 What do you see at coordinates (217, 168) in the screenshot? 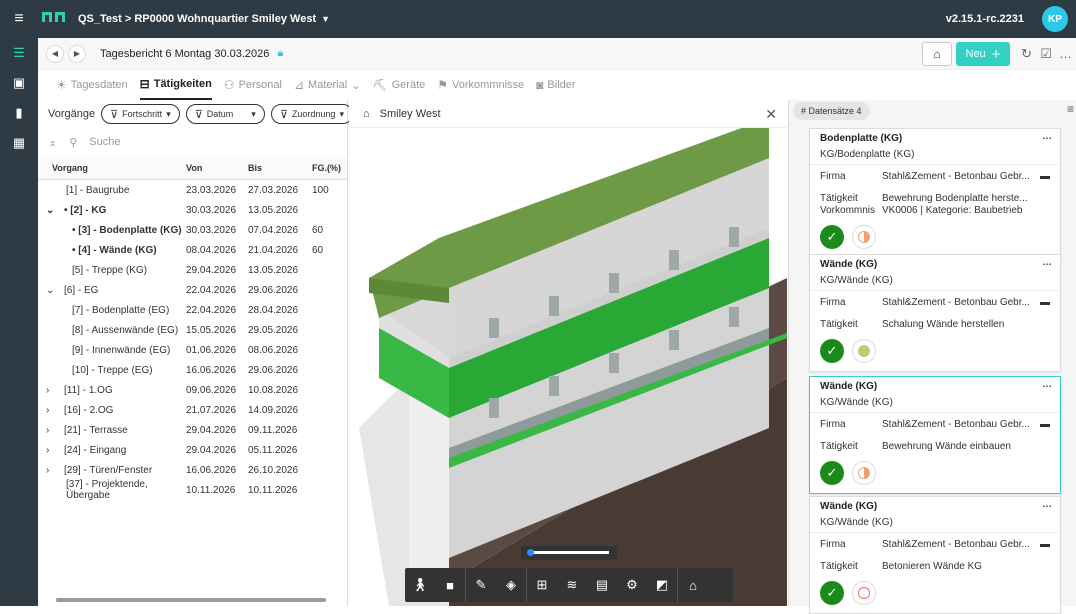
I see `column-header: Von` at bounding box center [217, 168].